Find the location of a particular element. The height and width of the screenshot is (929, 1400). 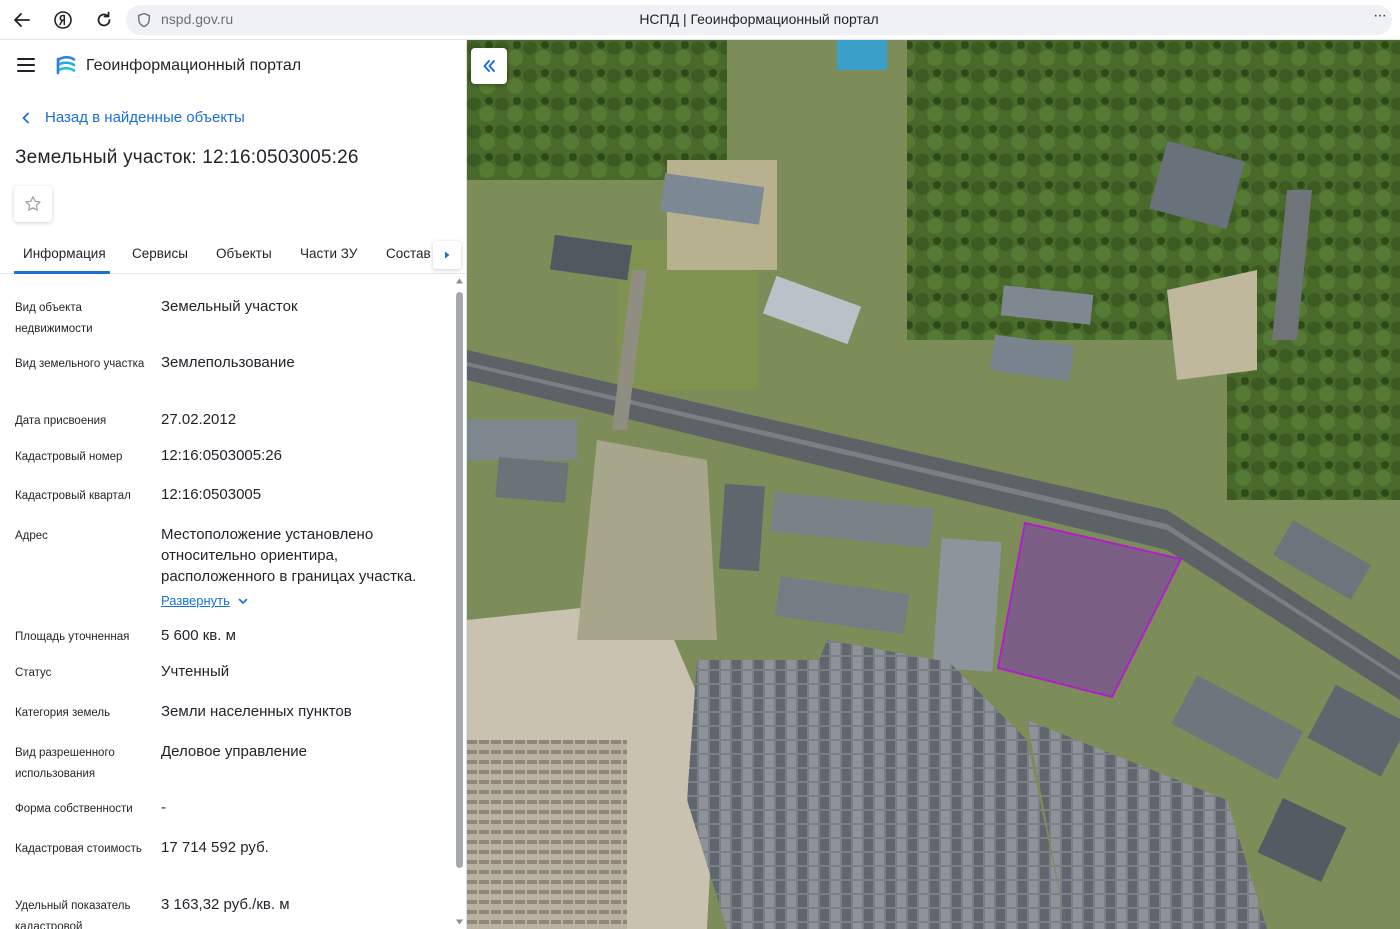

info-value: 3 163,32 руб./кв. м is located at coordinates (225, 904).